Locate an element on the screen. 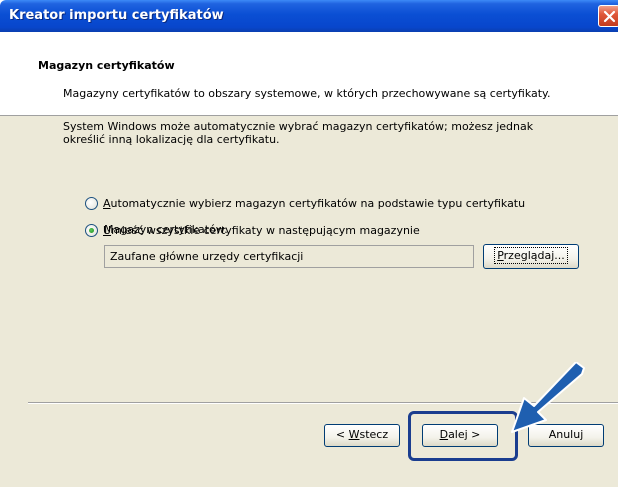 The height and width of the screenshot is (487, 618). store-field: Zaufane główne urzędy certyfikacji is located at coordinates (289, 256).